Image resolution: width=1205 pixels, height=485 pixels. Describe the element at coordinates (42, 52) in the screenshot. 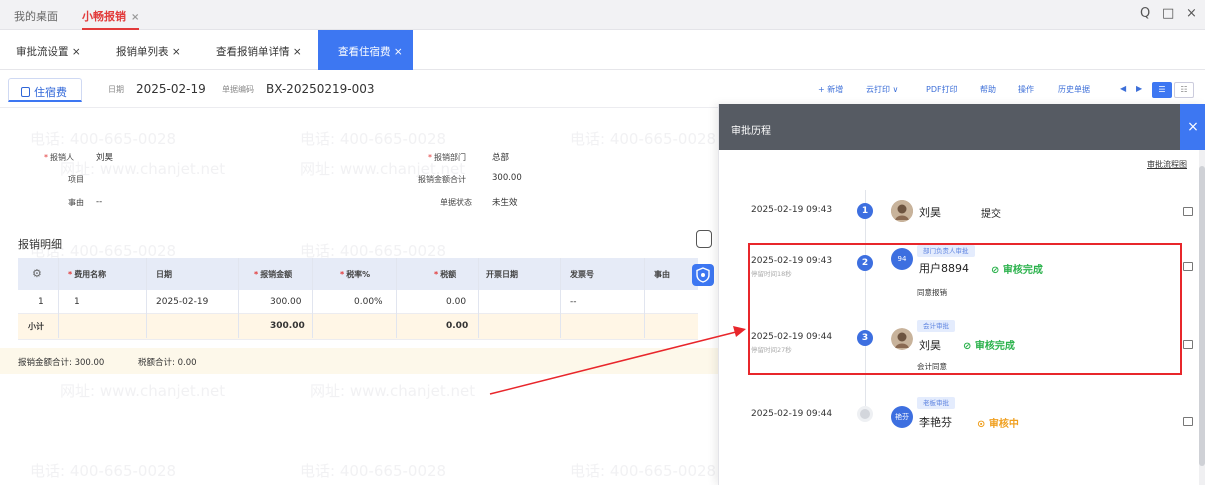

I see `tab-label: 审批流设置` at that location.